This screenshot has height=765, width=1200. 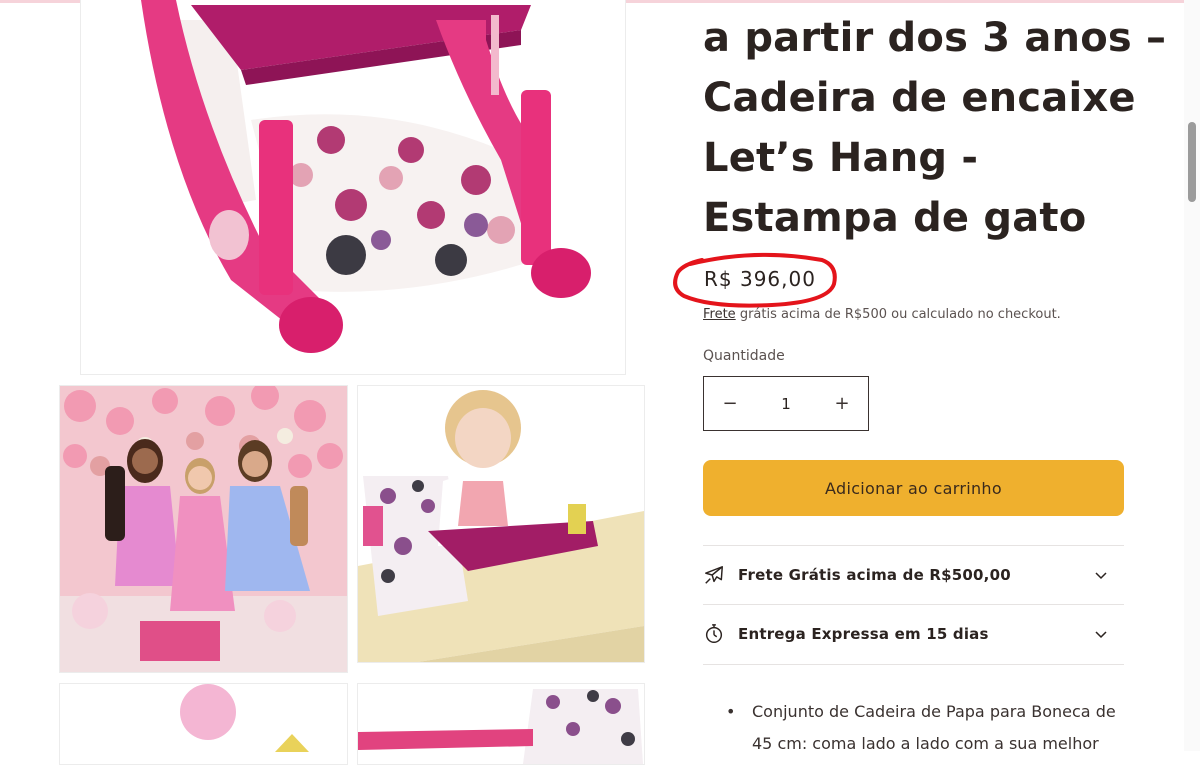 I want to click on quantity-stepper: − +, so click(x=786, y=403).